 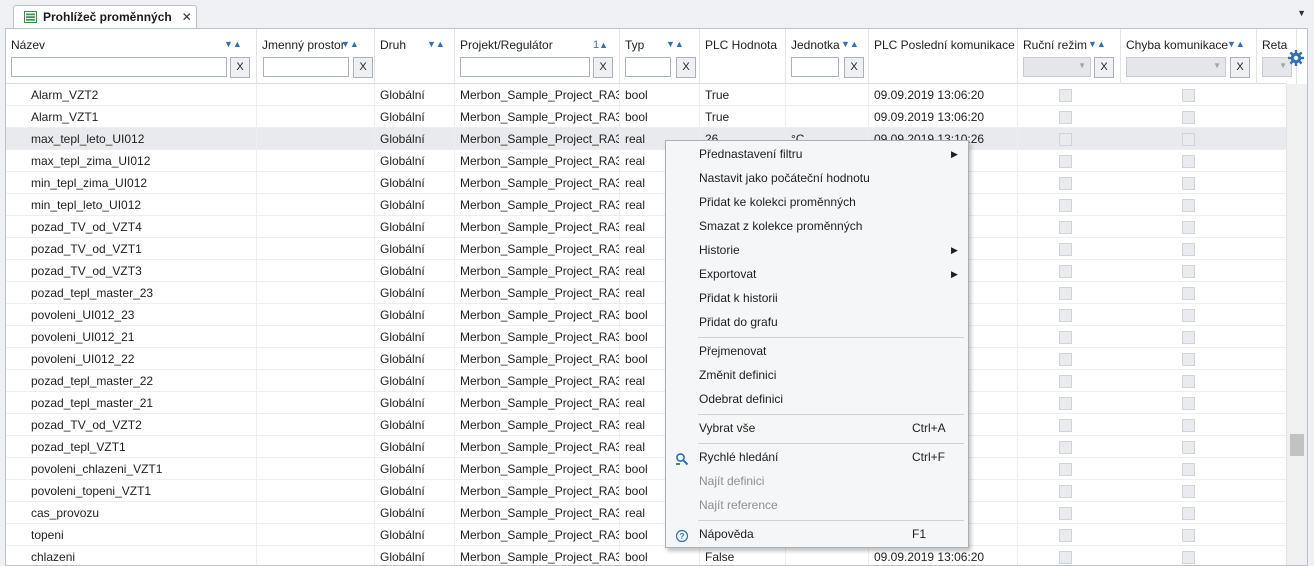 I want to click on close-icon: ✕, so click(x=187, y=17).